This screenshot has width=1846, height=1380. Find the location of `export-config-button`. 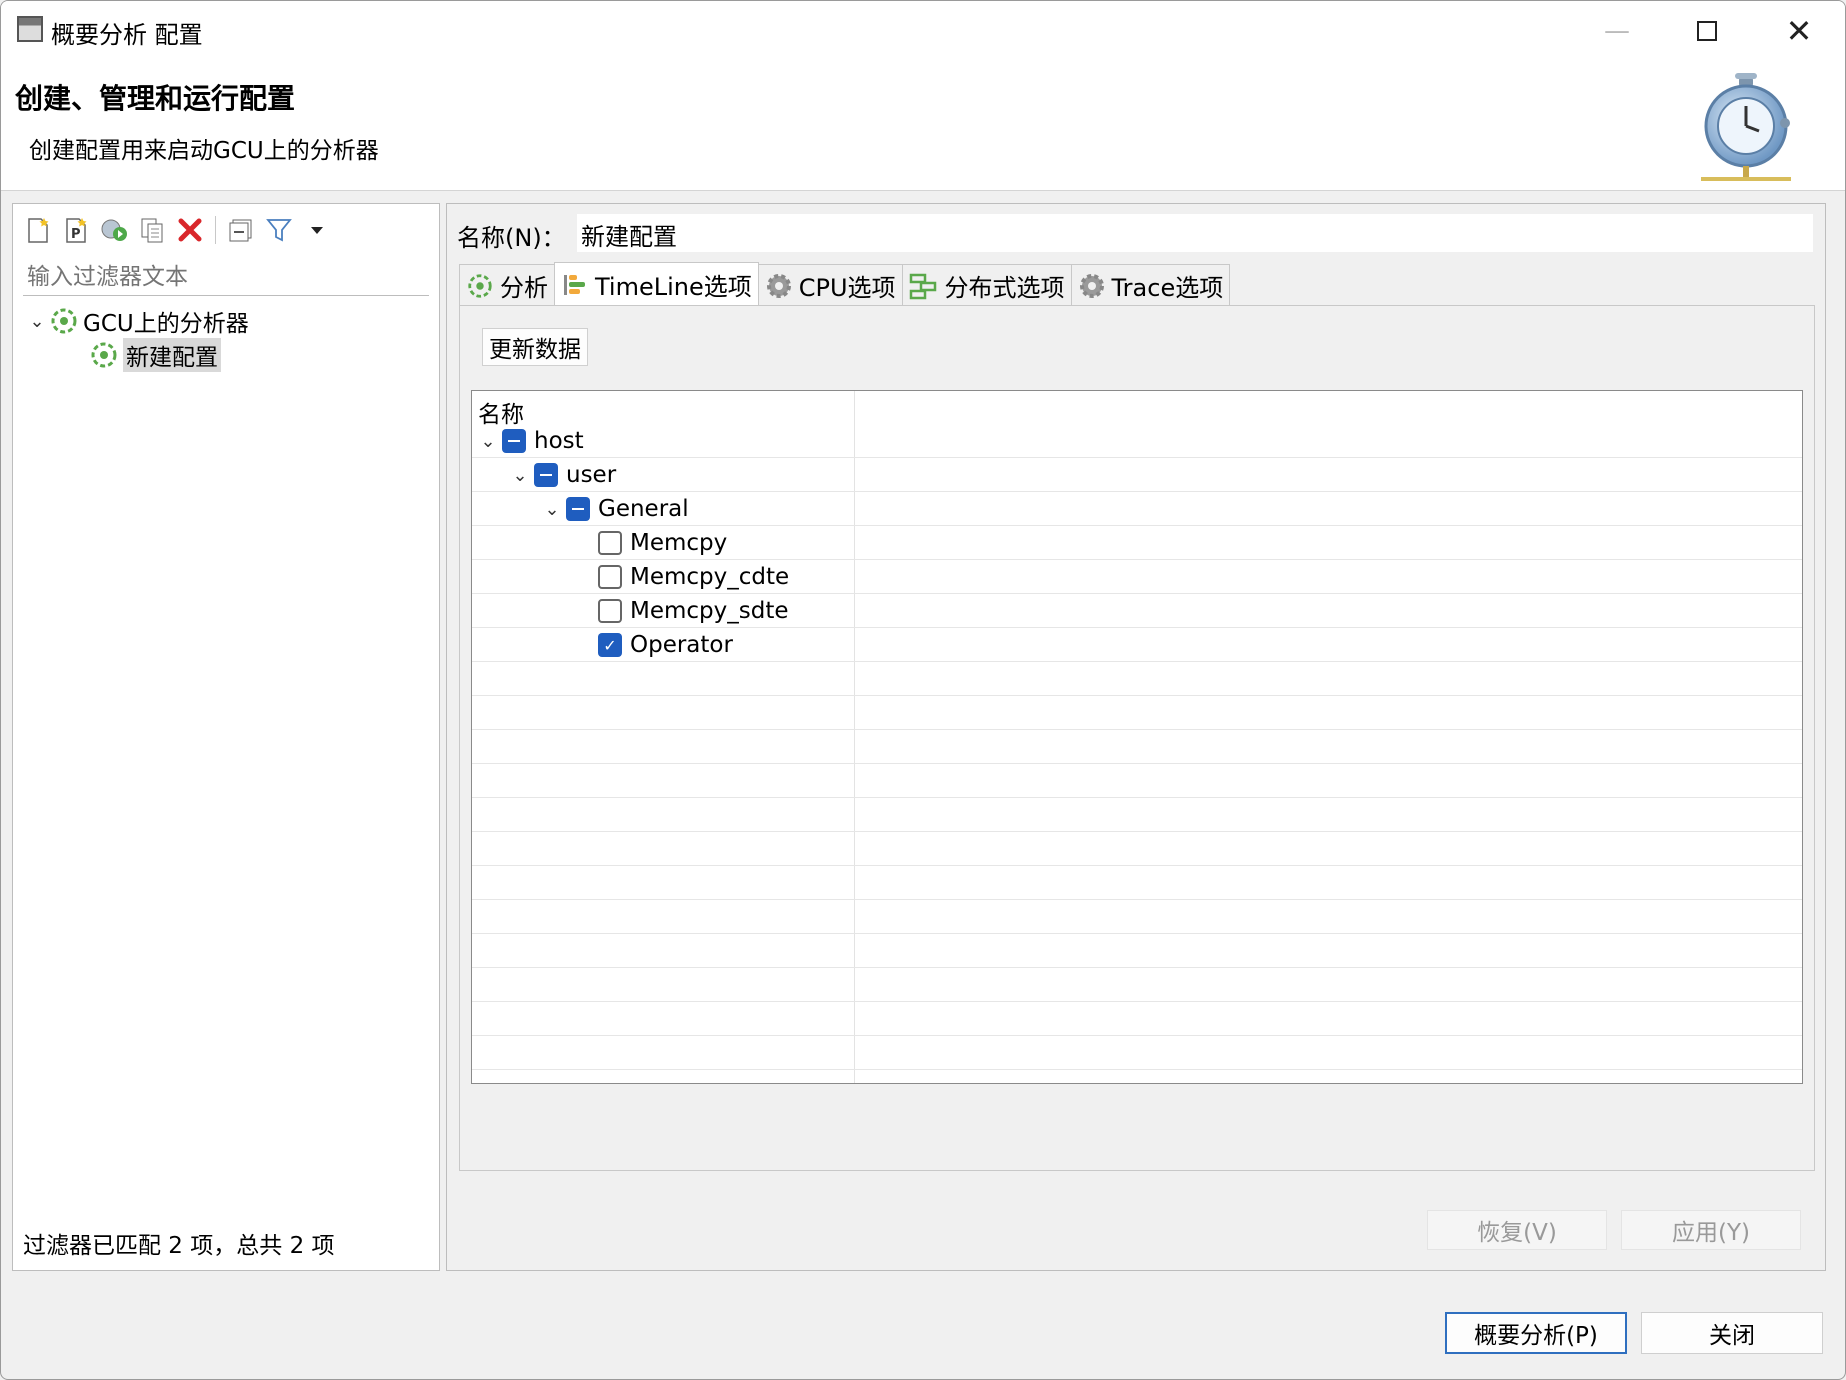

export-config-button is located at coordinates (114, 230).